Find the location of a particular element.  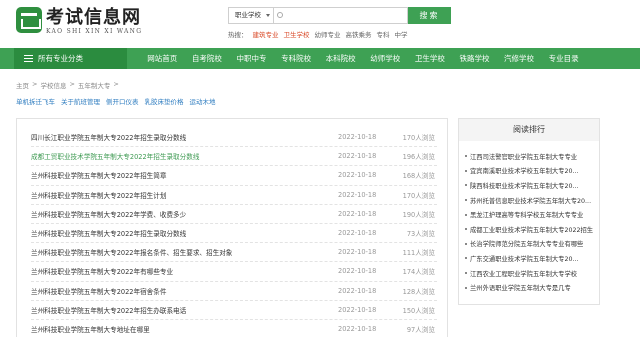

article-title: 四川长江职业学院五年制大专2022年招生录取分数线 is located at coordinates (181, 137).